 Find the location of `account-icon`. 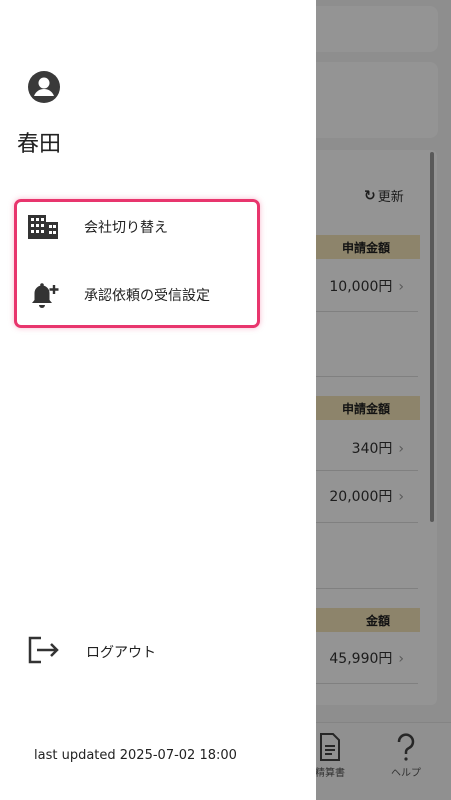

account-icon is located at coordinates (44, 87).